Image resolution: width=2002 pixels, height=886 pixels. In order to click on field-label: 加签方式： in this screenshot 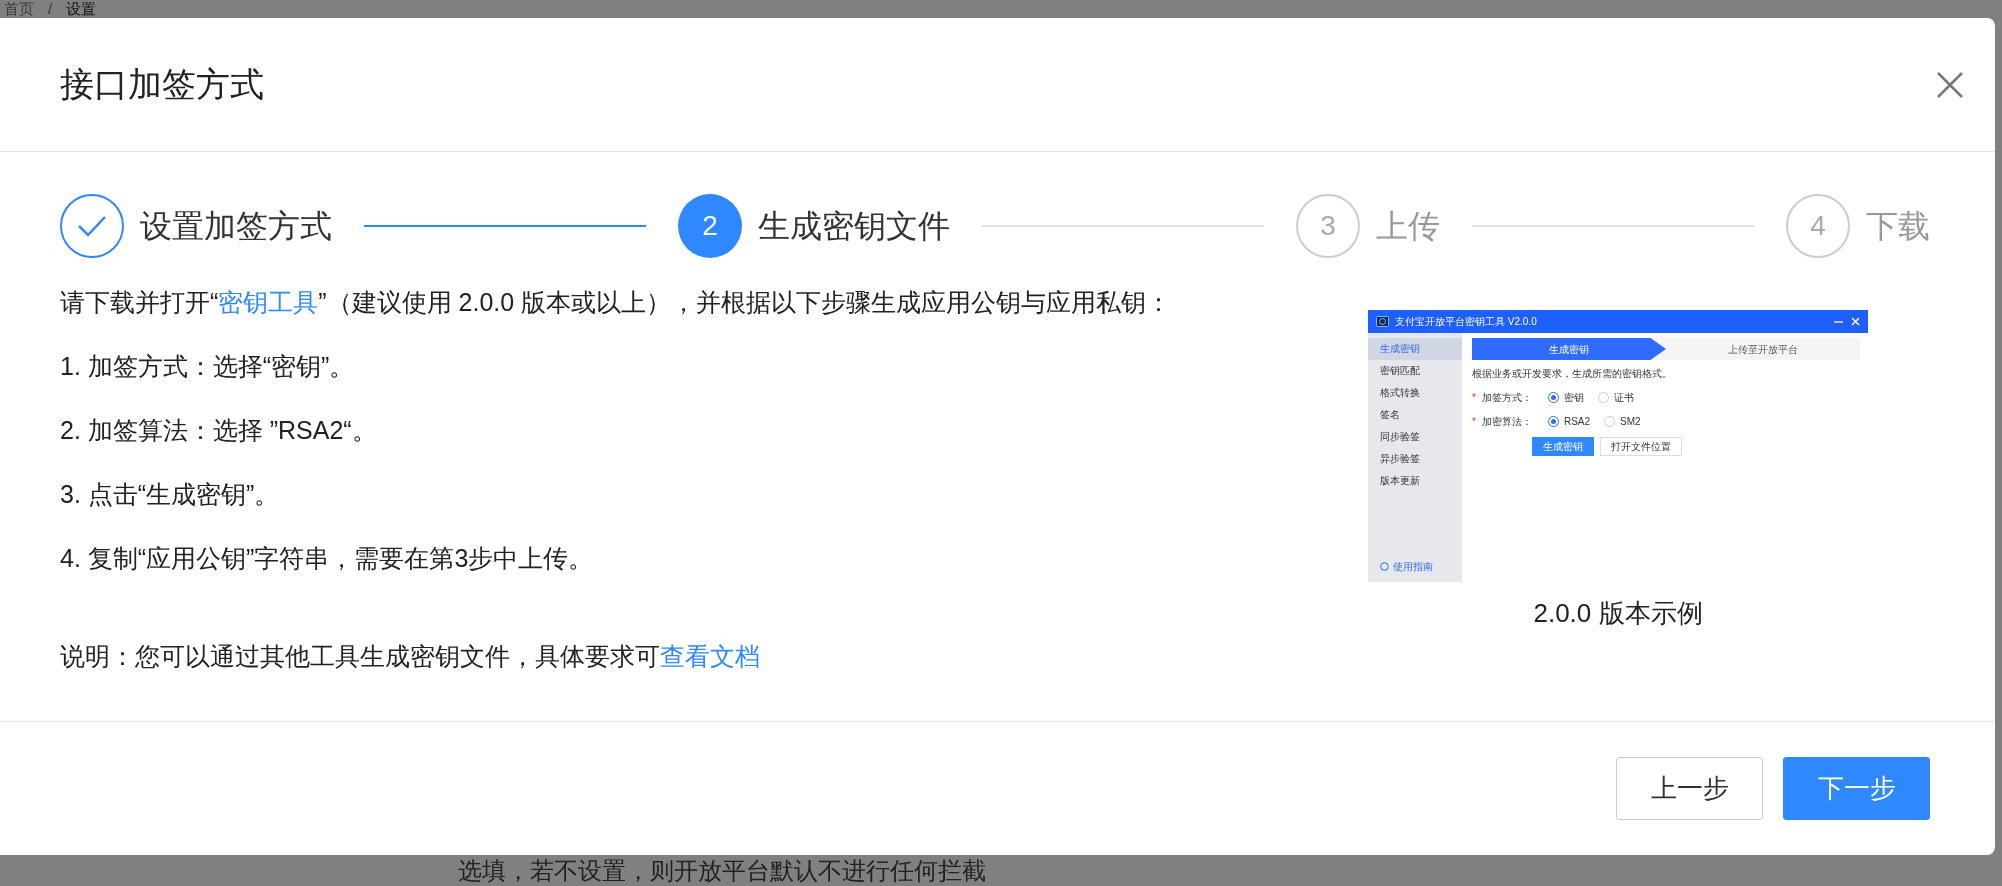, I will do `click(1506, 397)`.